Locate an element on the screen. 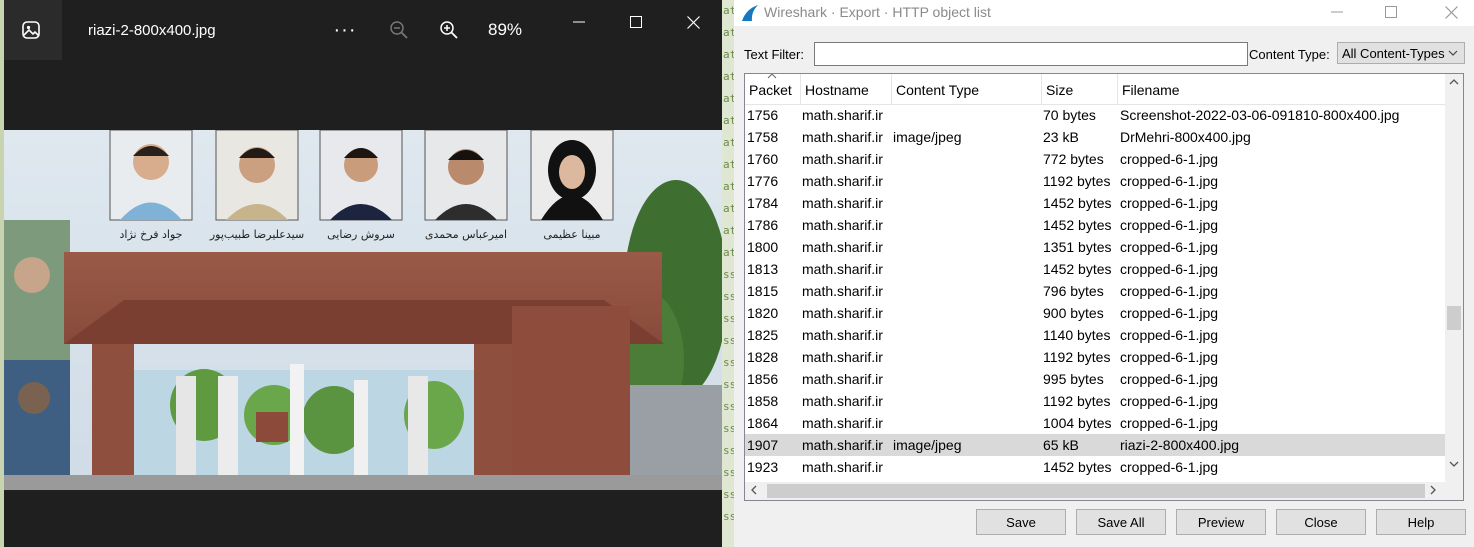 The image size is (1474, 547). save-all-button: Save All is located at coordinates (1121, 522).